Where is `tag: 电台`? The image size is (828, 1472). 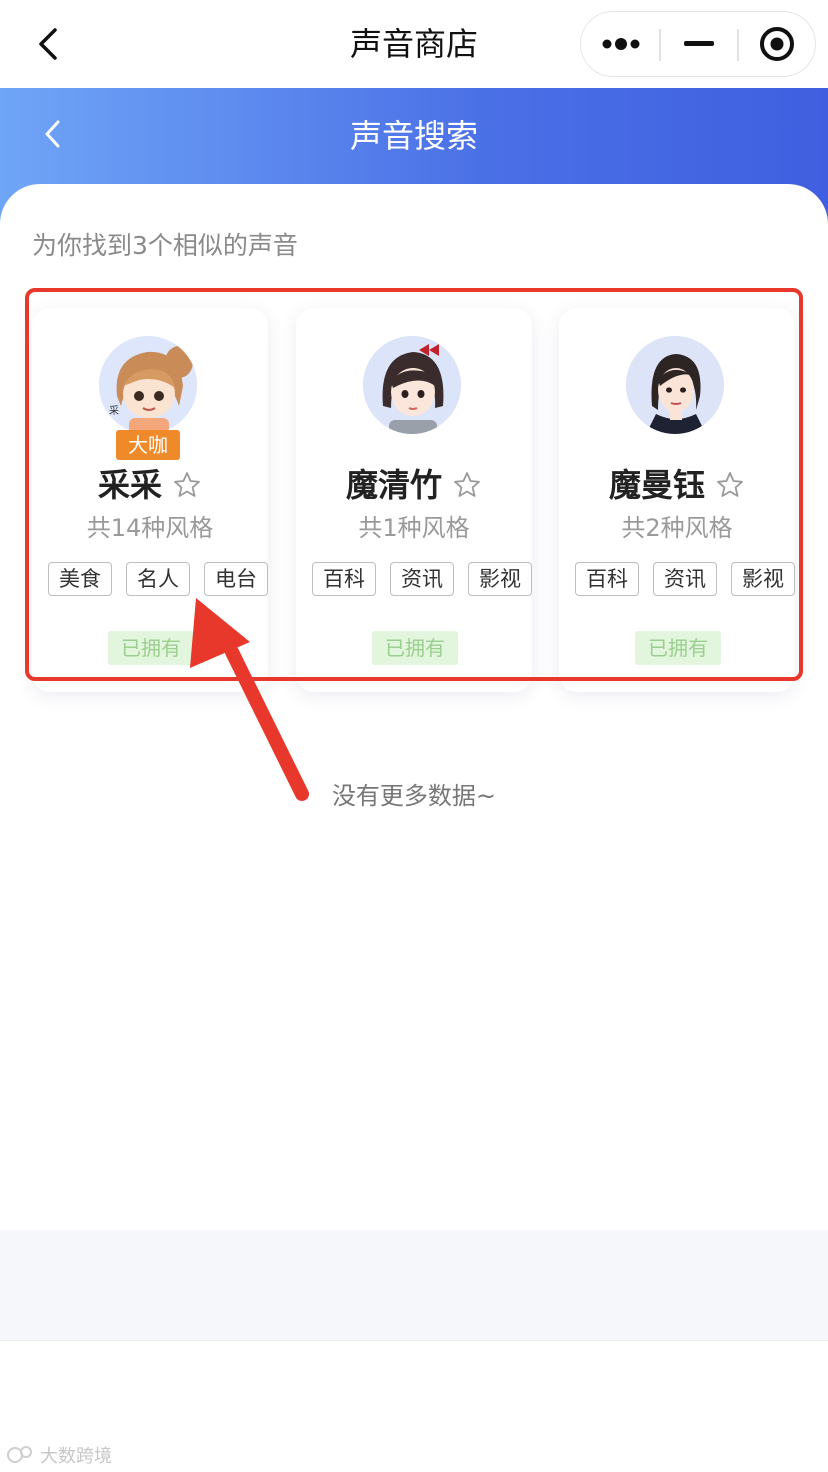
tag: 电台 is located at coordinates (236, 579).